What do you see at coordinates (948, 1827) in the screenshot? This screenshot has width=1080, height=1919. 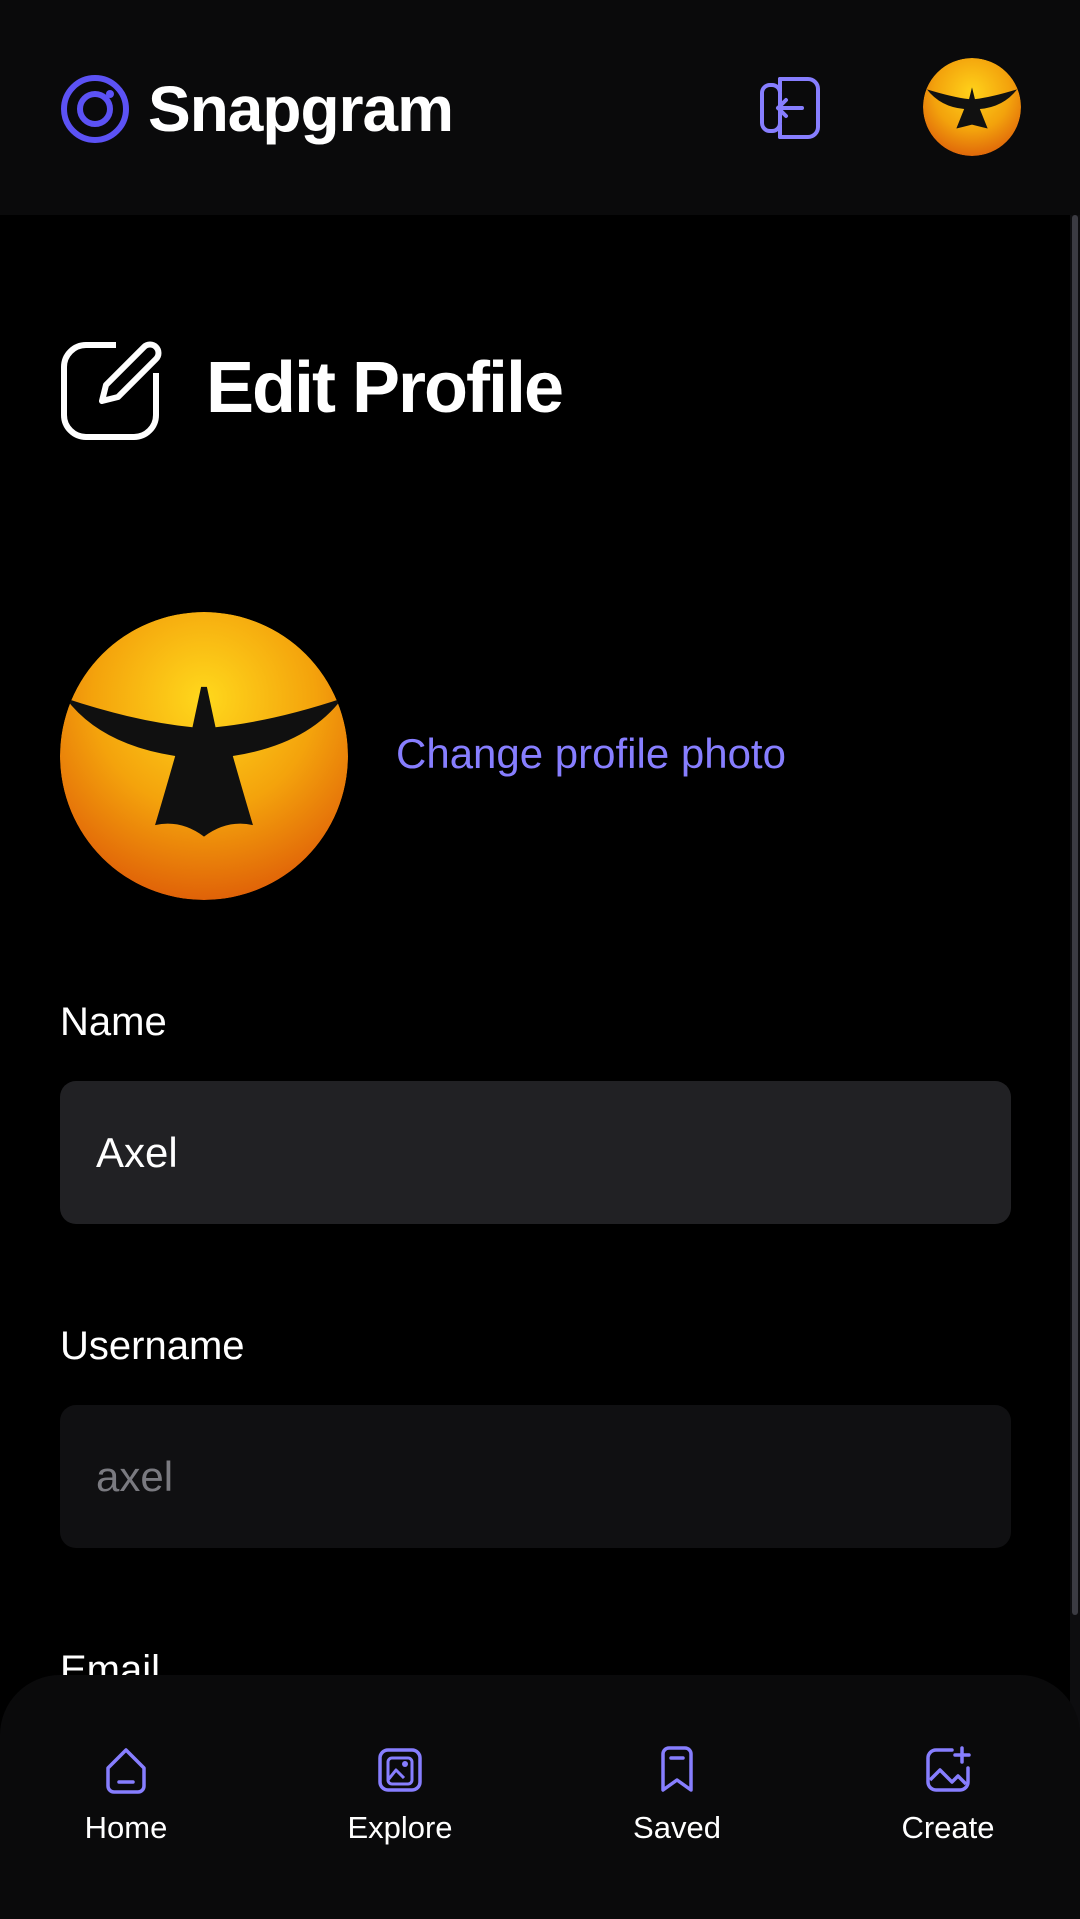 I see `nav-create-label: Create` at bounding box center [948, 1827].